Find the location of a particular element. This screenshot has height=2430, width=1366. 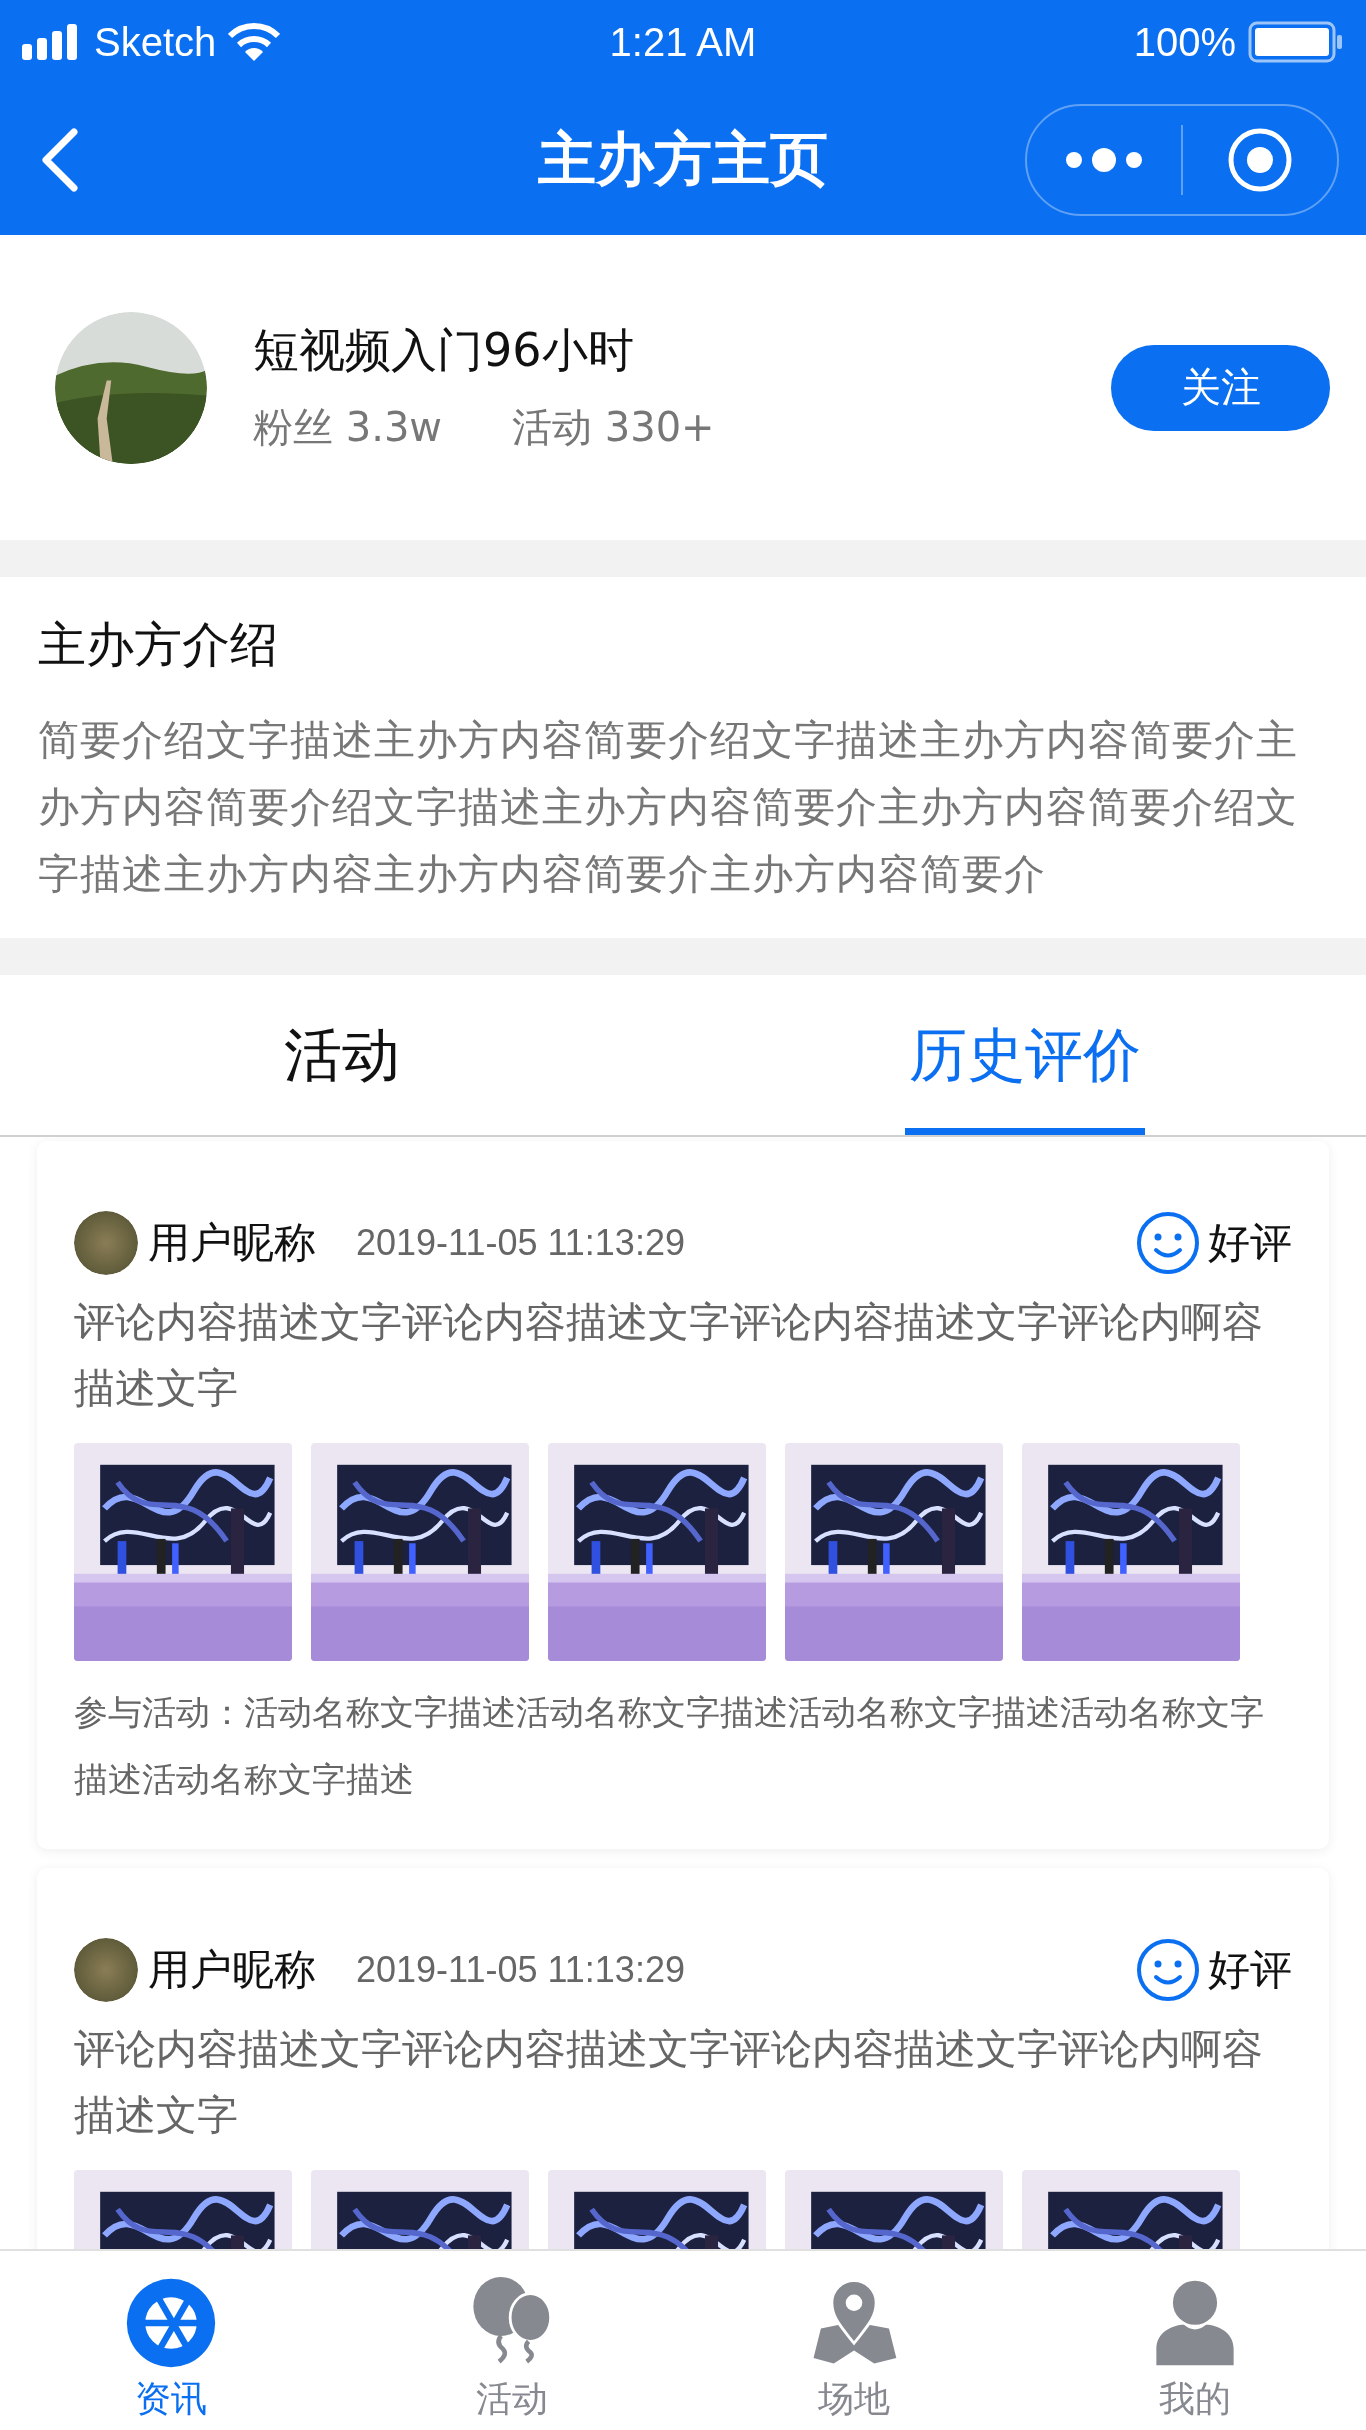

bottom-nav-item: 资讯 is located at coordinates (171, 2340).